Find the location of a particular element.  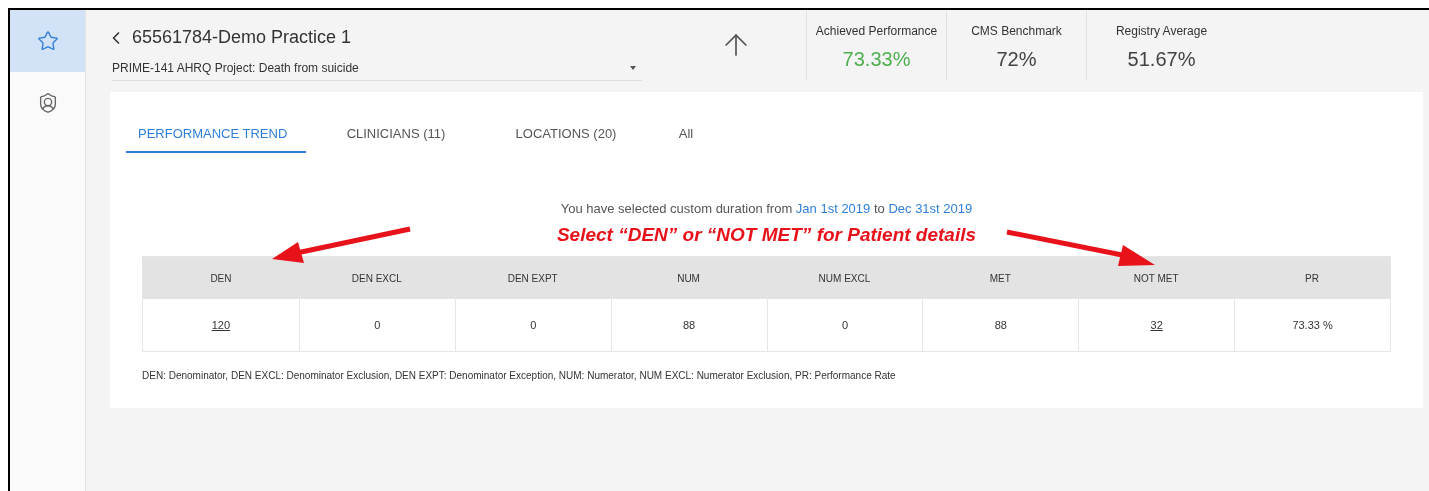

duration-text: You have selected custom duration from is located at coordinates (677, 208).